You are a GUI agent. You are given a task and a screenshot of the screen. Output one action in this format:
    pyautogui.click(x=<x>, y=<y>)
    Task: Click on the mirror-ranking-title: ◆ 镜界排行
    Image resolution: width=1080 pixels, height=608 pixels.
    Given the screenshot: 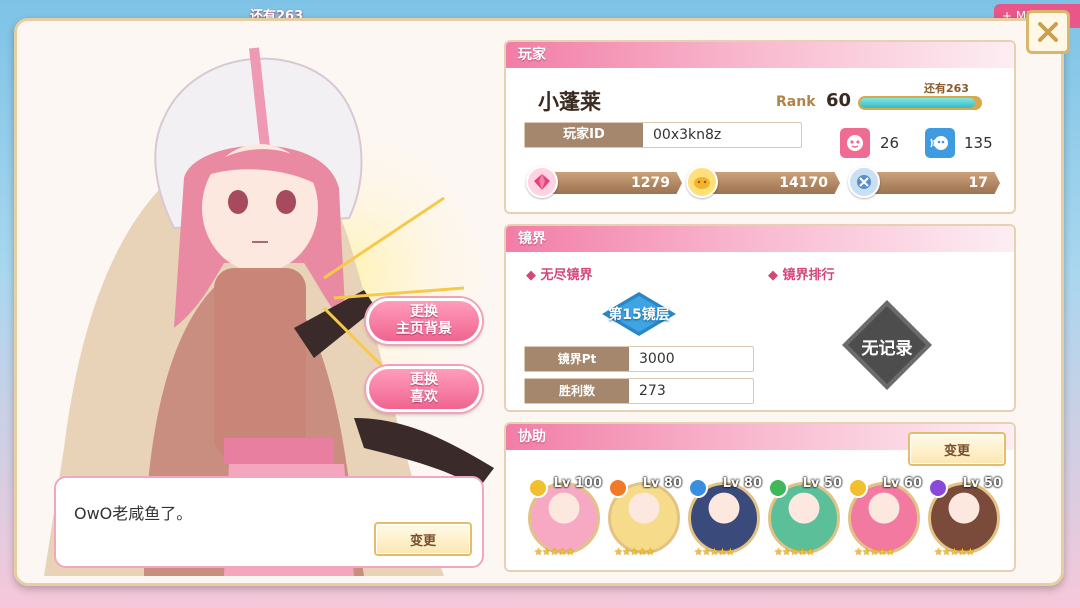 What is the action you would take?
    pyautogui.click(x=801, y=275)
    